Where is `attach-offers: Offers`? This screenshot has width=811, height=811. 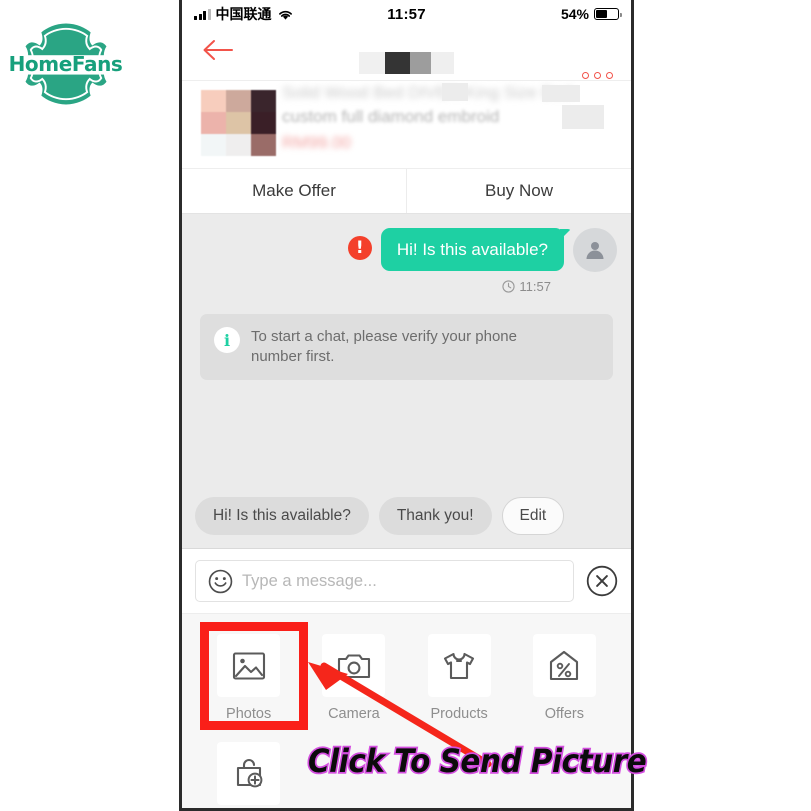
attach-offers: Offers is located at coordinates (564, 676).